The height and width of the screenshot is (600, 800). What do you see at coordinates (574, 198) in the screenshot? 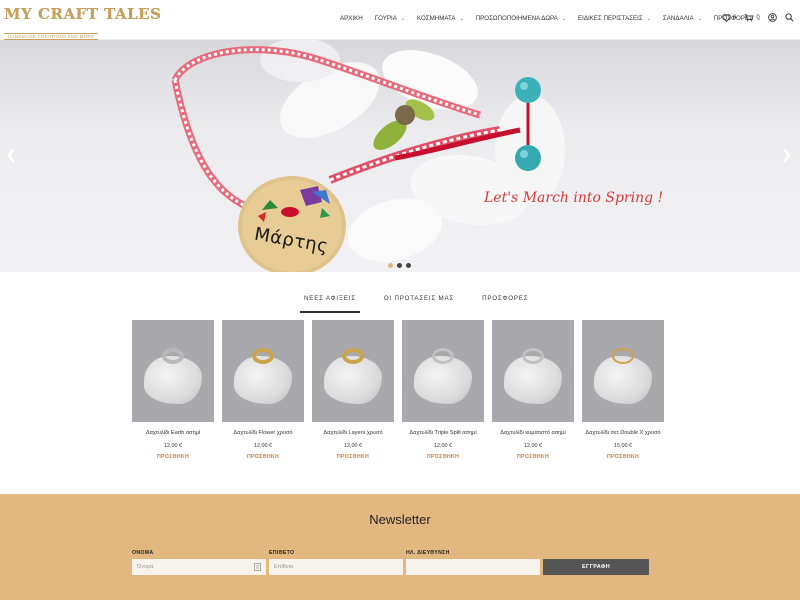
I see `hero-caption: Let's March into Spring !` at bounding box center [574, 198].